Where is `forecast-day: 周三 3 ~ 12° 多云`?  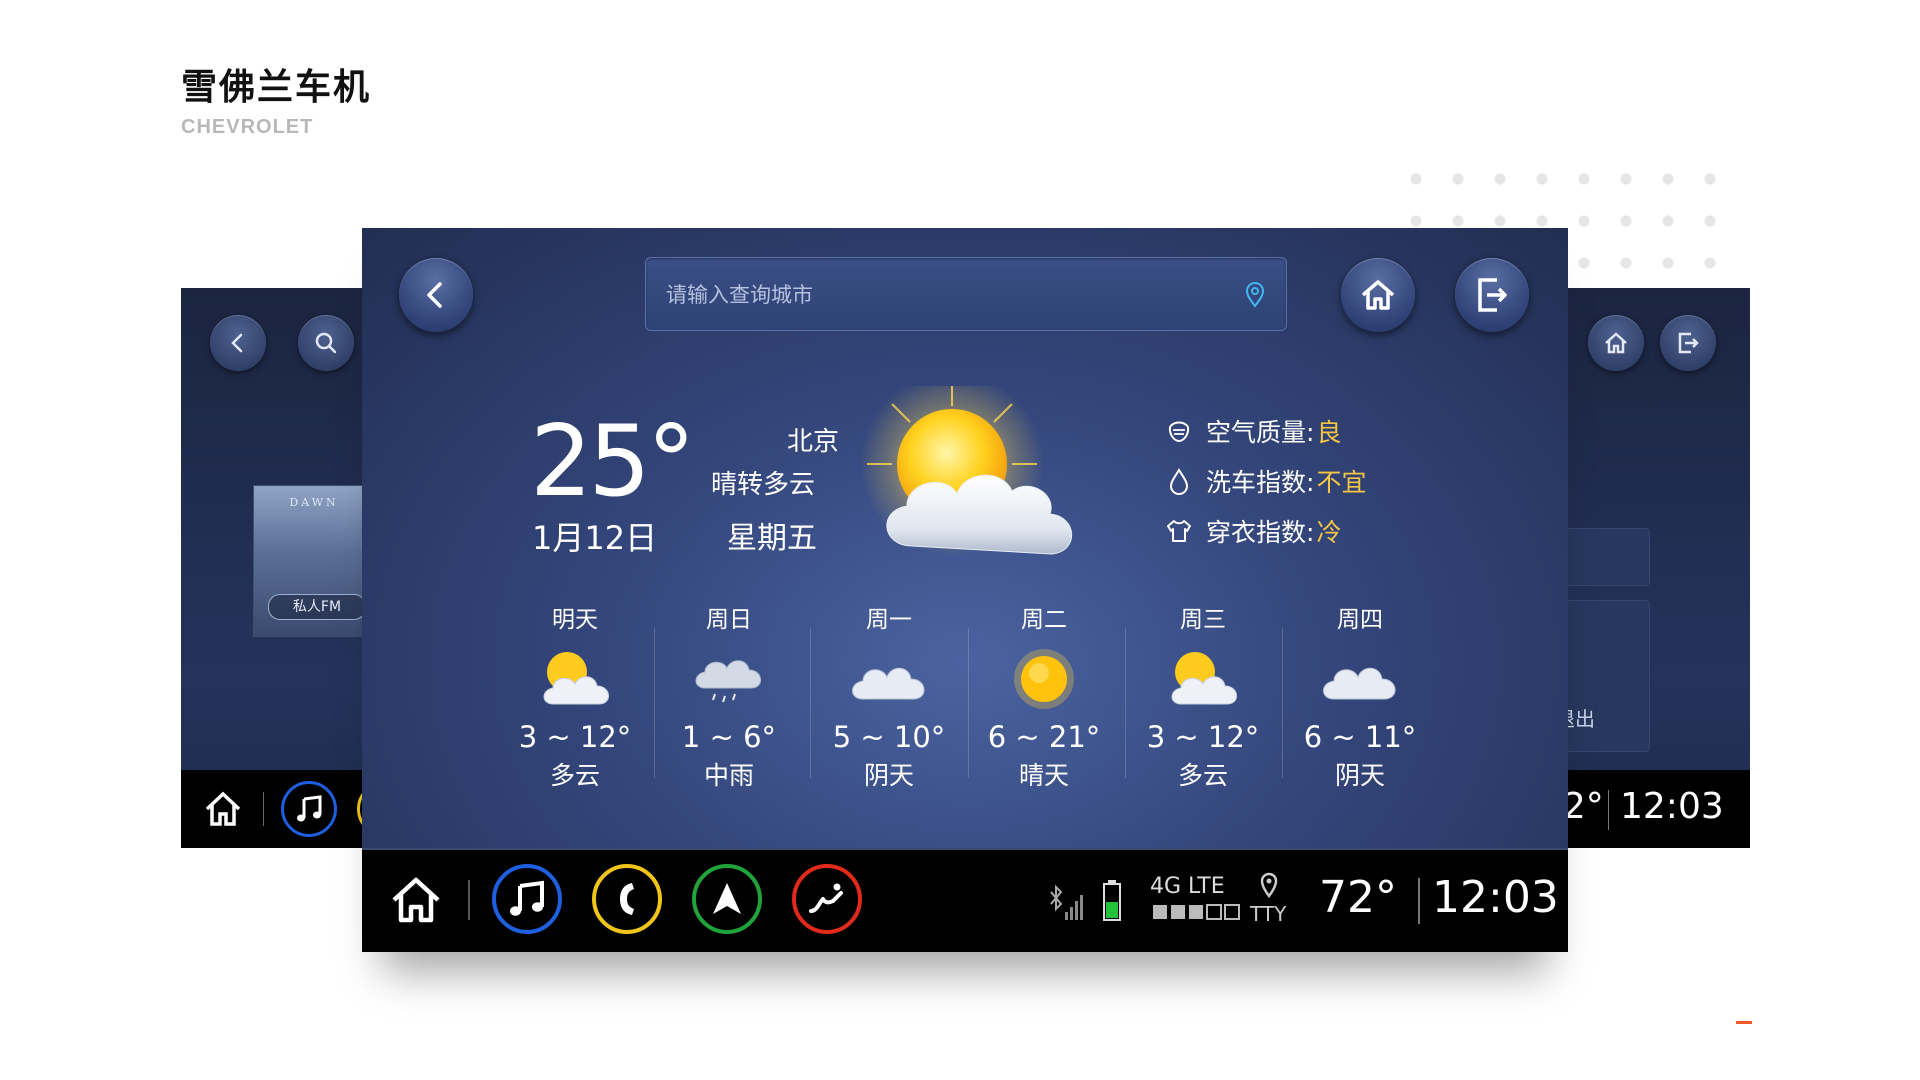 forecast-day: 周三 3 ~ 12° 多云 is located at coordinates (1203, 696).